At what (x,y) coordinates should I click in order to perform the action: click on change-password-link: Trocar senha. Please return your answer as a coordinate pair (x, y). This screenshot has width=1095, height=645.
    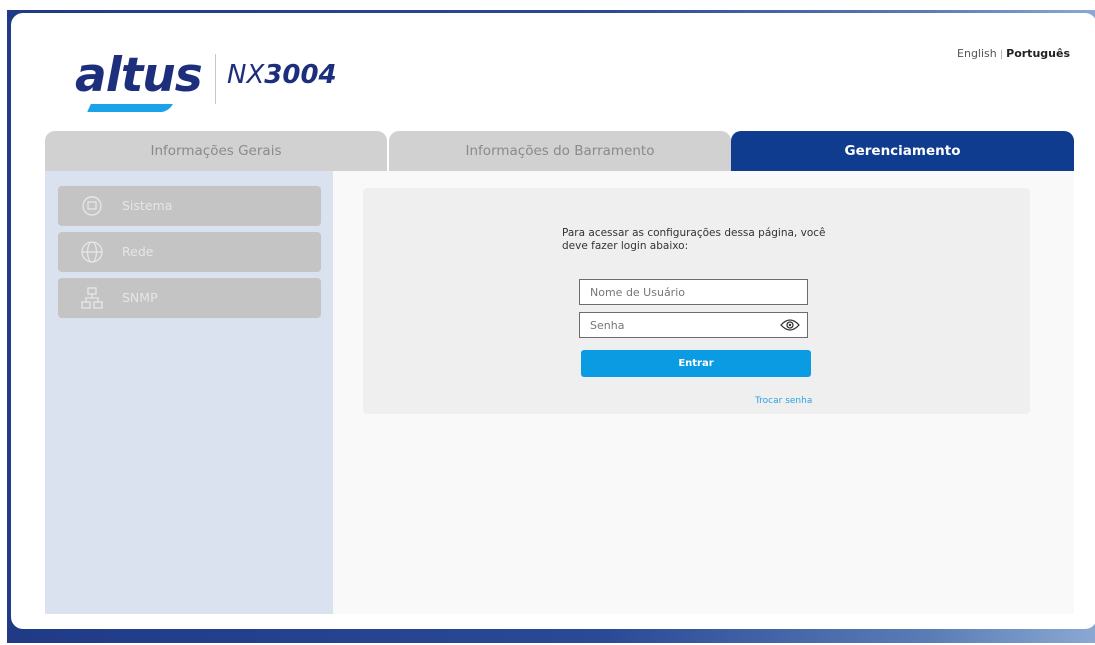
    Looking at the image, I should click on (783, 401).